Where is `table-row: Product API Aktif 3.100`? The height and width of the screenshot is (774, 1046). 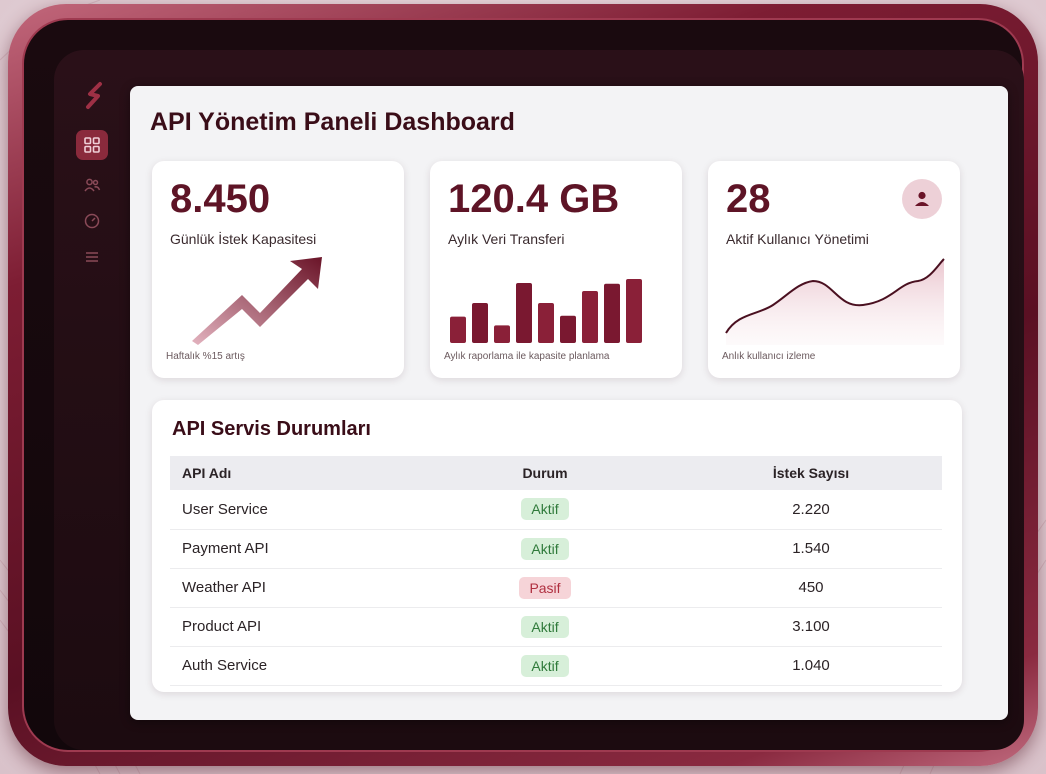 table-row: Product API Aktif 3.100 is located at coordinates (556, 627).